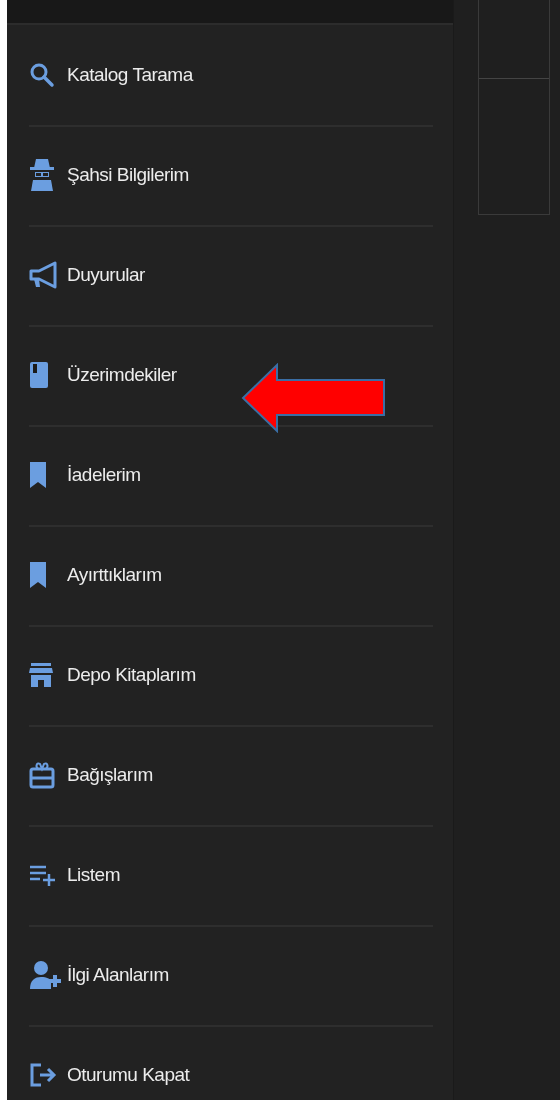 The height and width of the screenshot is (1100, 560). I want to click on gift-icon, so click(42, 775).